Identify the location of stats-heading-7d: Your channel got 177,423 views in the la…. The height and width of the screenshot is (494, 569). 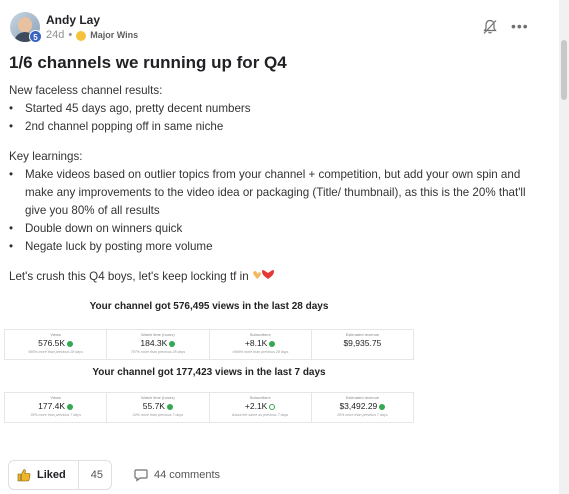
(209, 372).